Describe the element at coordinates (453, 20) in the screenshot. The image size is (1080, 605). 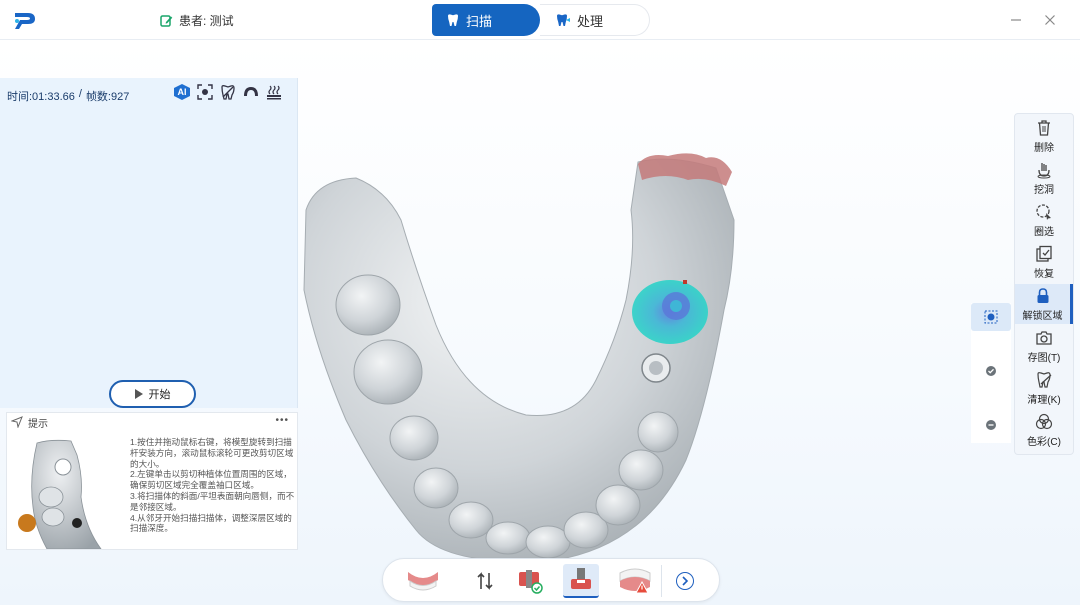
I see `tooth-scan-icon` at that location.